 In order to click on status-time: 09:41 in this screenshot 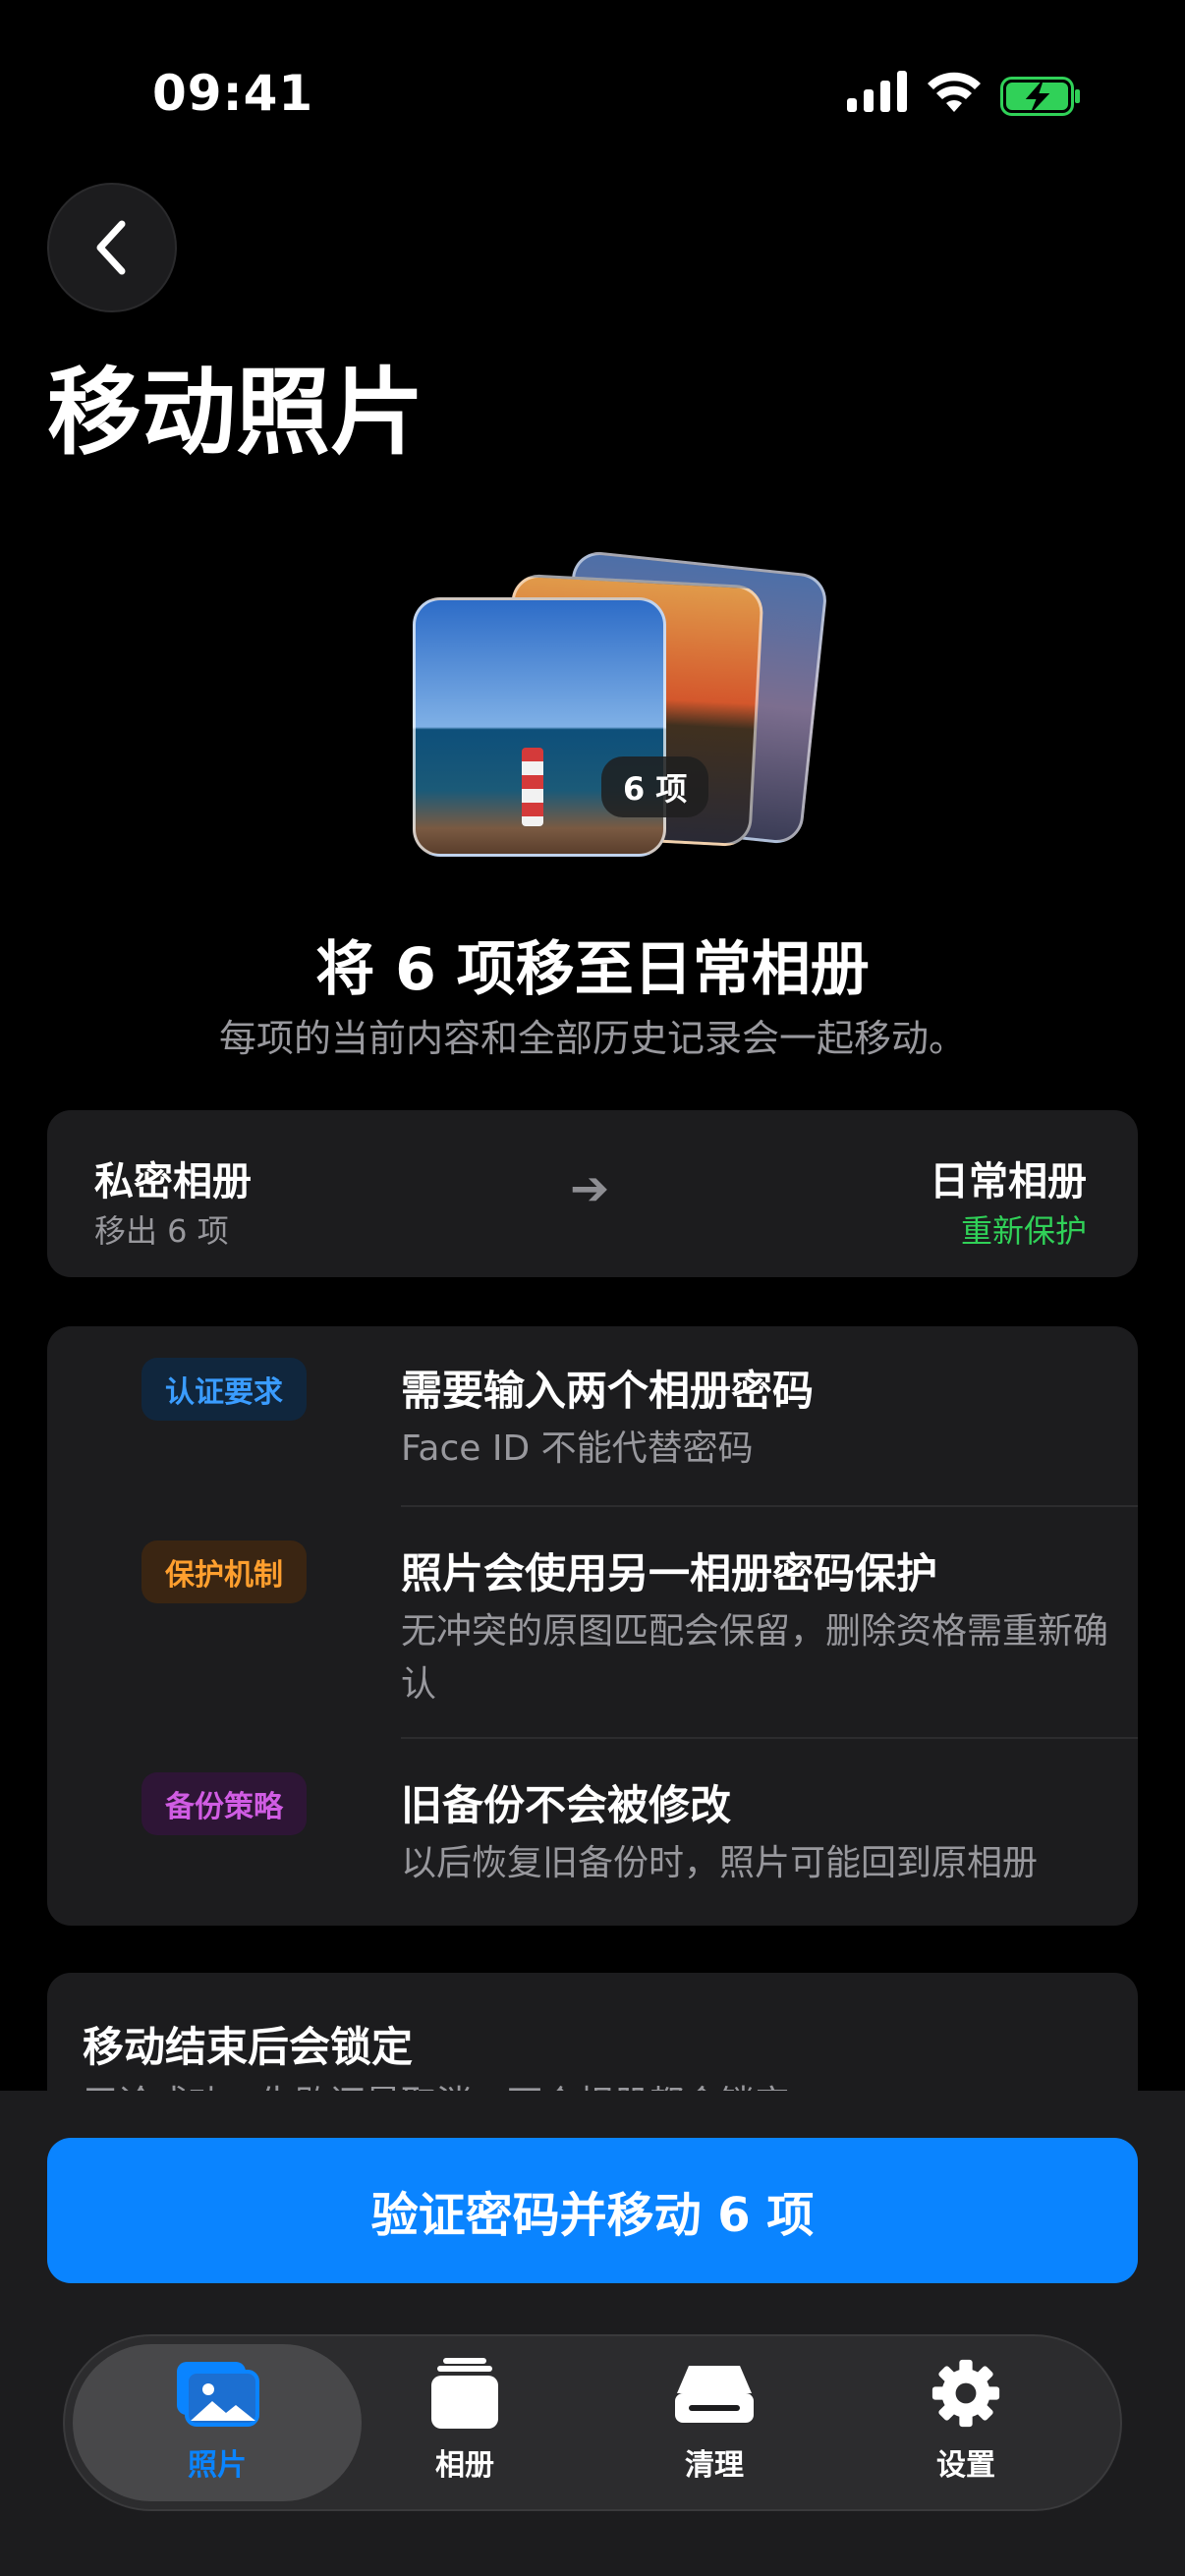, I will do `click(233, 93)`.